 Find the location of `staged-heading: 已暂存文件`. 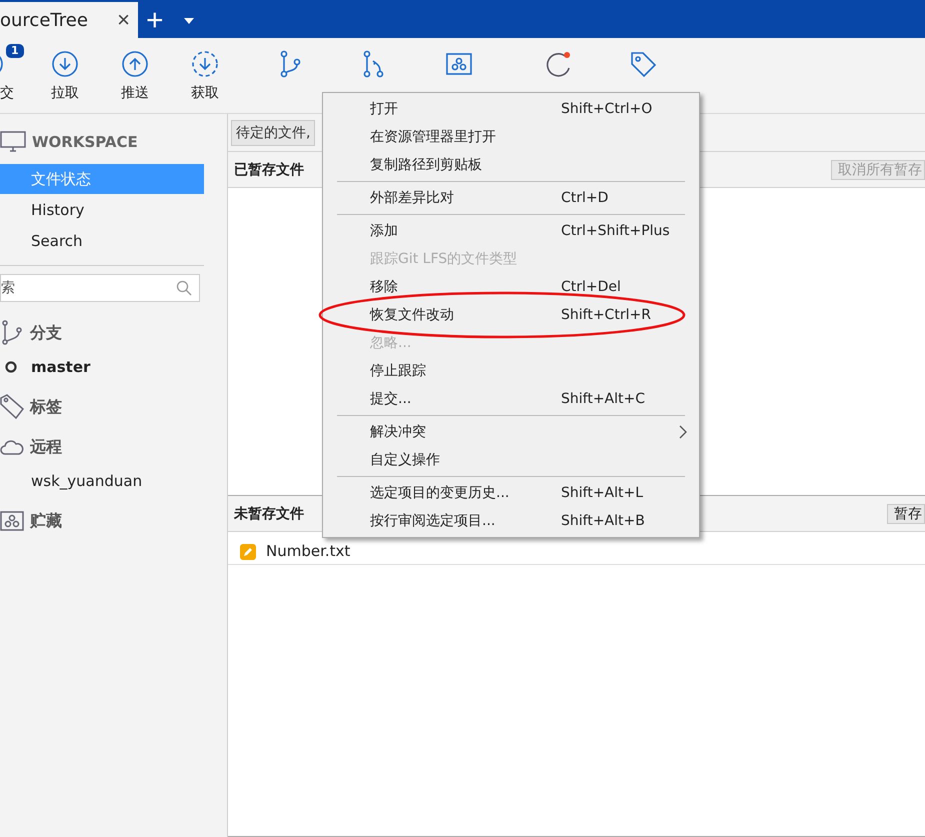

staged-heading: 已暂存文件 is located at coordinates (269, 169).